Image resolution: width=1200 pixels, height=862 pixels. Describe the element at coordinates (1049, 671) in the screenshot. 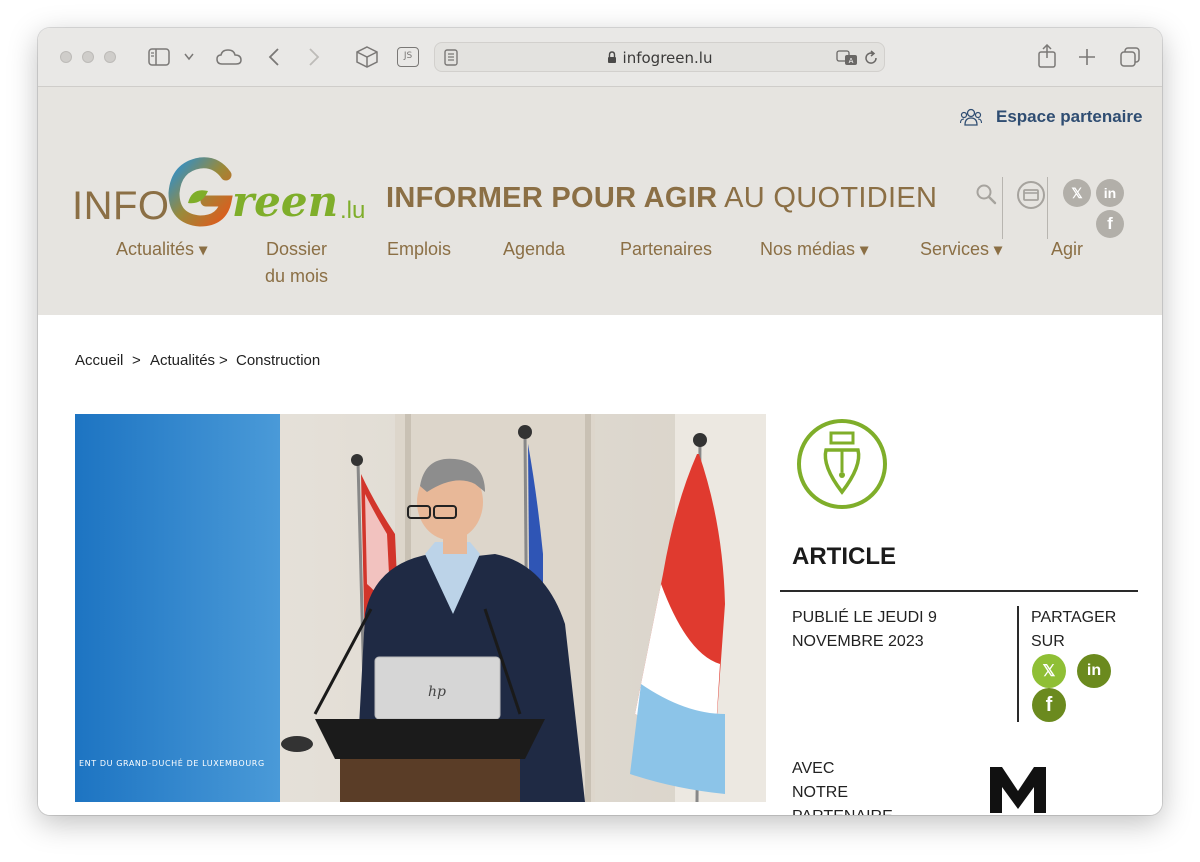

I see `share-x-icon: 𝕏` at that location.